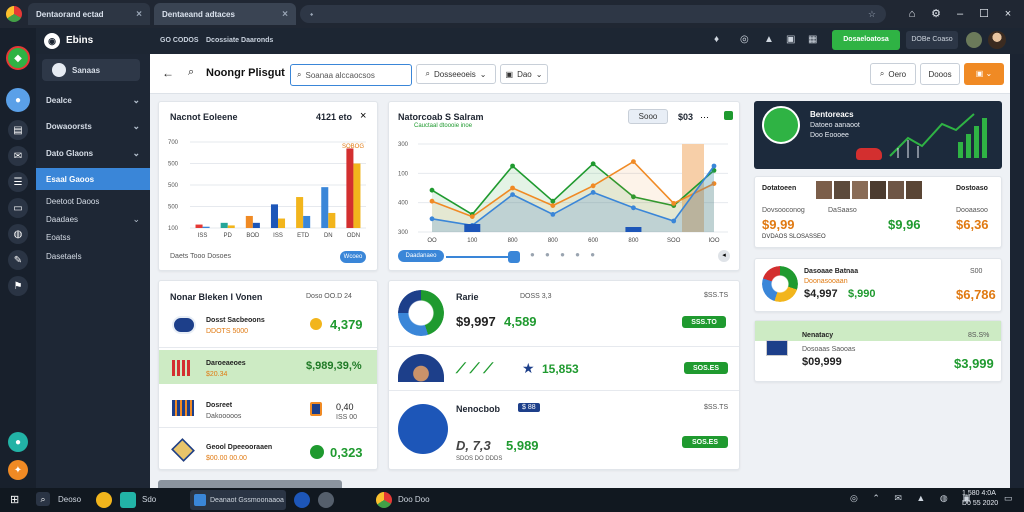 This screenshot has height=512, width=1024. I want to click on rail-orange-icon: ✦, so click(18, 470).